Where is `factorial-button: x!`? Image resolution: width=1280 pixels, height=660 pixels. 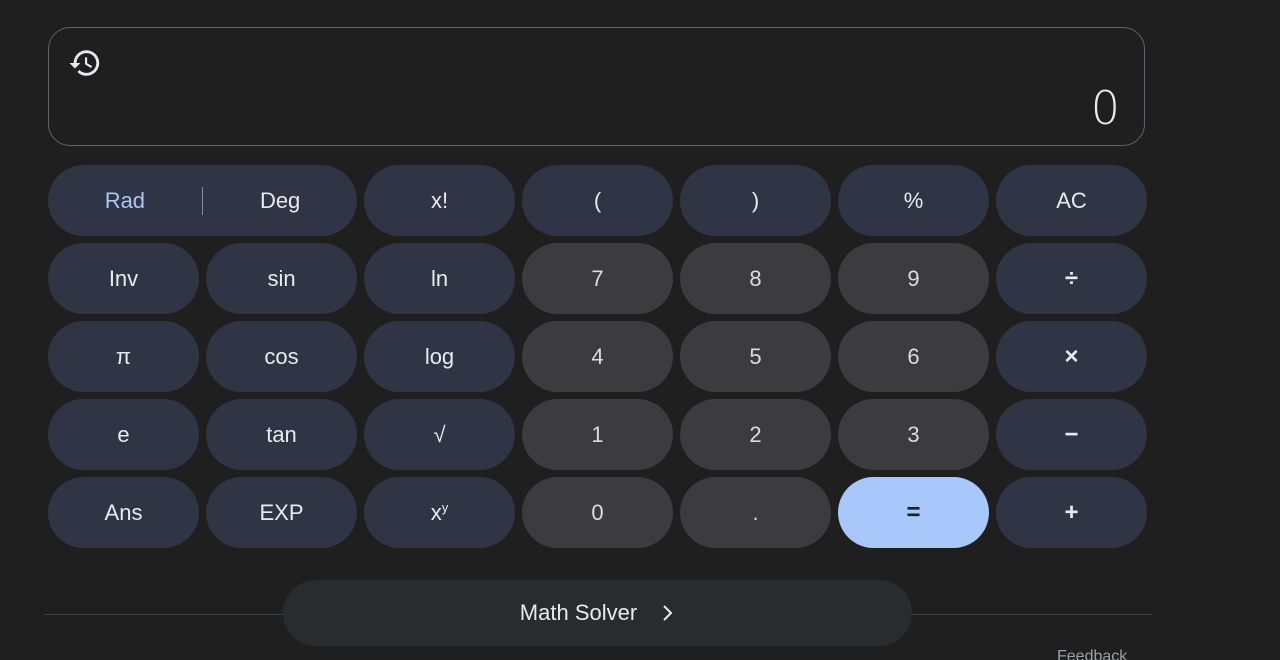 factorial-button: x! is located at coordinates (439, 200).